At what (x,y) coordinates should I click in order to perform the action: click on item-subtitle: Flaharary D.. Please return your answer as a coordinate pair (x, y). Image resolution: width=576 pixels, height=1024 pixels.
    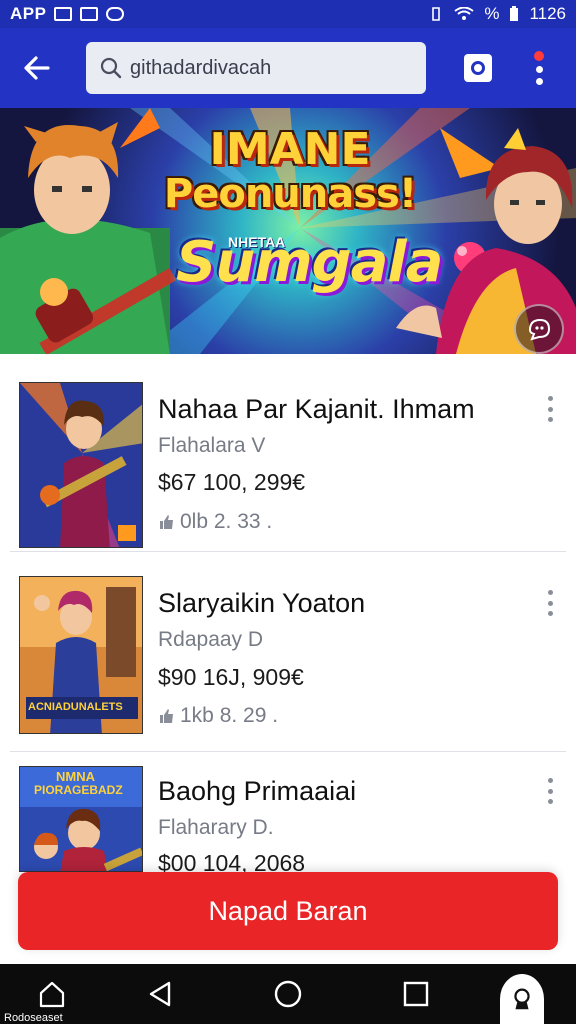
    Looking at the image, I should click on (216, 827).